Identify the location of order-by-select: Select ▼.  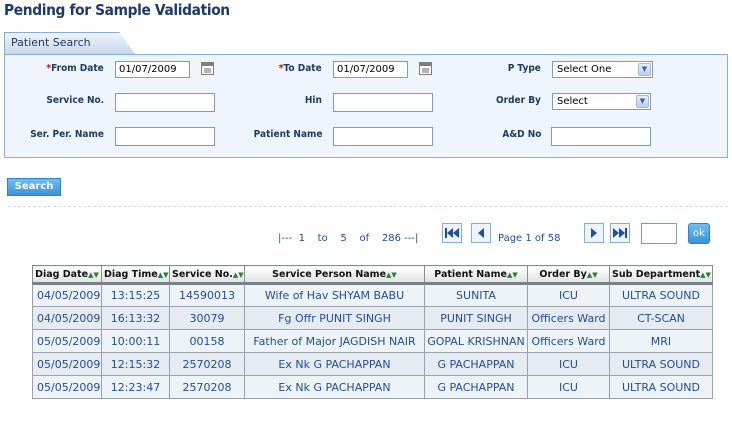
(601, 101).